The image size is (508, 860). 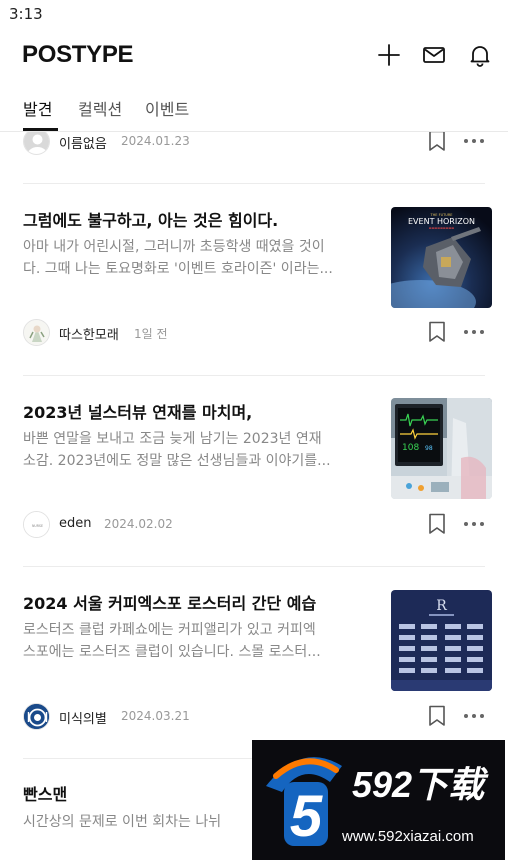 What do you see at coordinates (169, 602) in the screenshot?
I see `post-title: 2024 서울 커피엑스포 로스터리 간단 예습` at bounding box center [169, 602].